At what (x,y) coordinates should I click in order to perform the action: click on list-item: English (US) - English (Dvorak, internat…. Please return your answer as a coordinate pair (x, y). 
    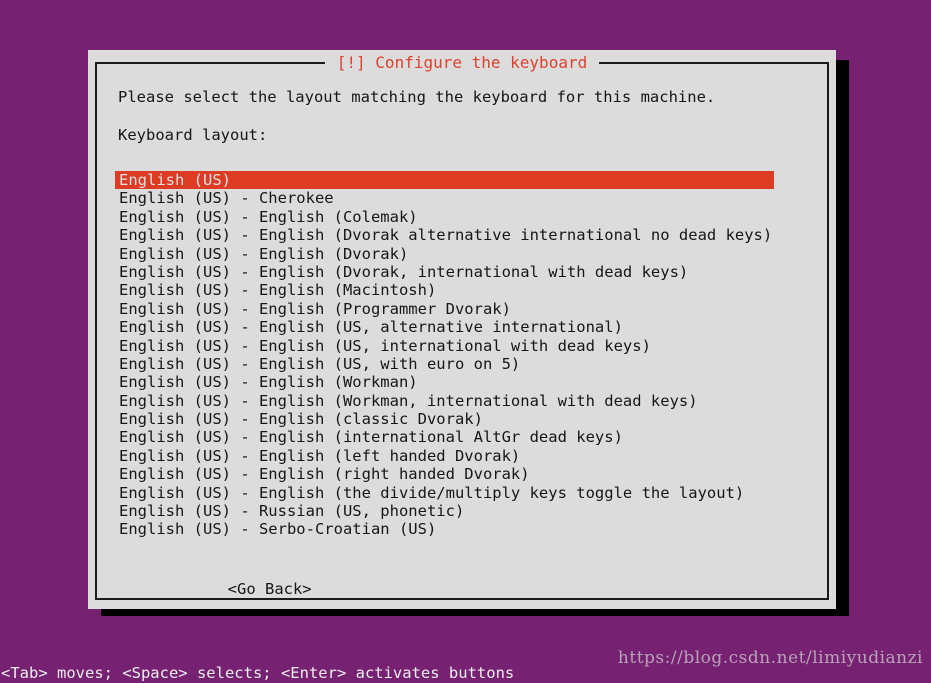
    Looking at the image, I should click on (462, 272).